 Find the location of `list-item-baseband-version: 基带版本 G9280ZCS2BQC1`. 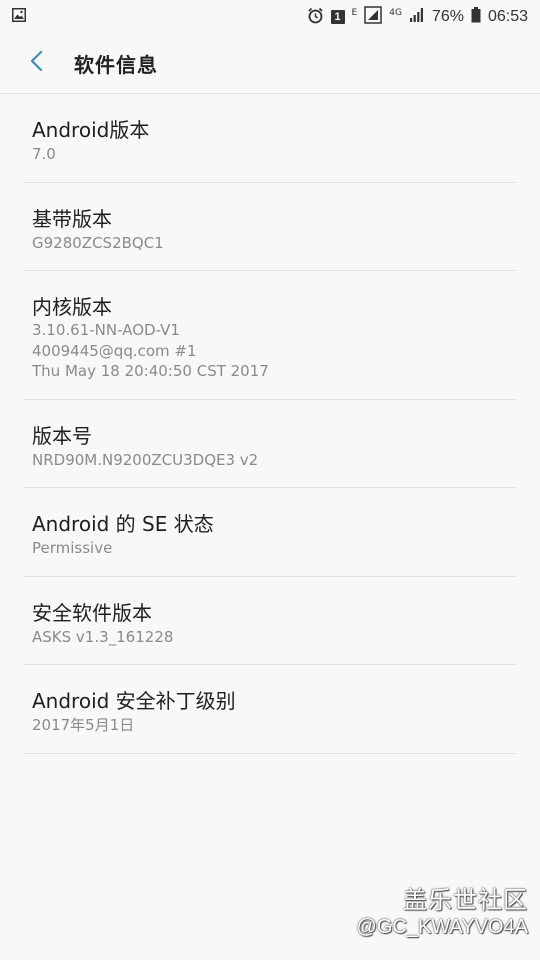

list-item-baseband-version: 基带版本 G9280ZCS2BQC1 is located at coordinates (270, 227).